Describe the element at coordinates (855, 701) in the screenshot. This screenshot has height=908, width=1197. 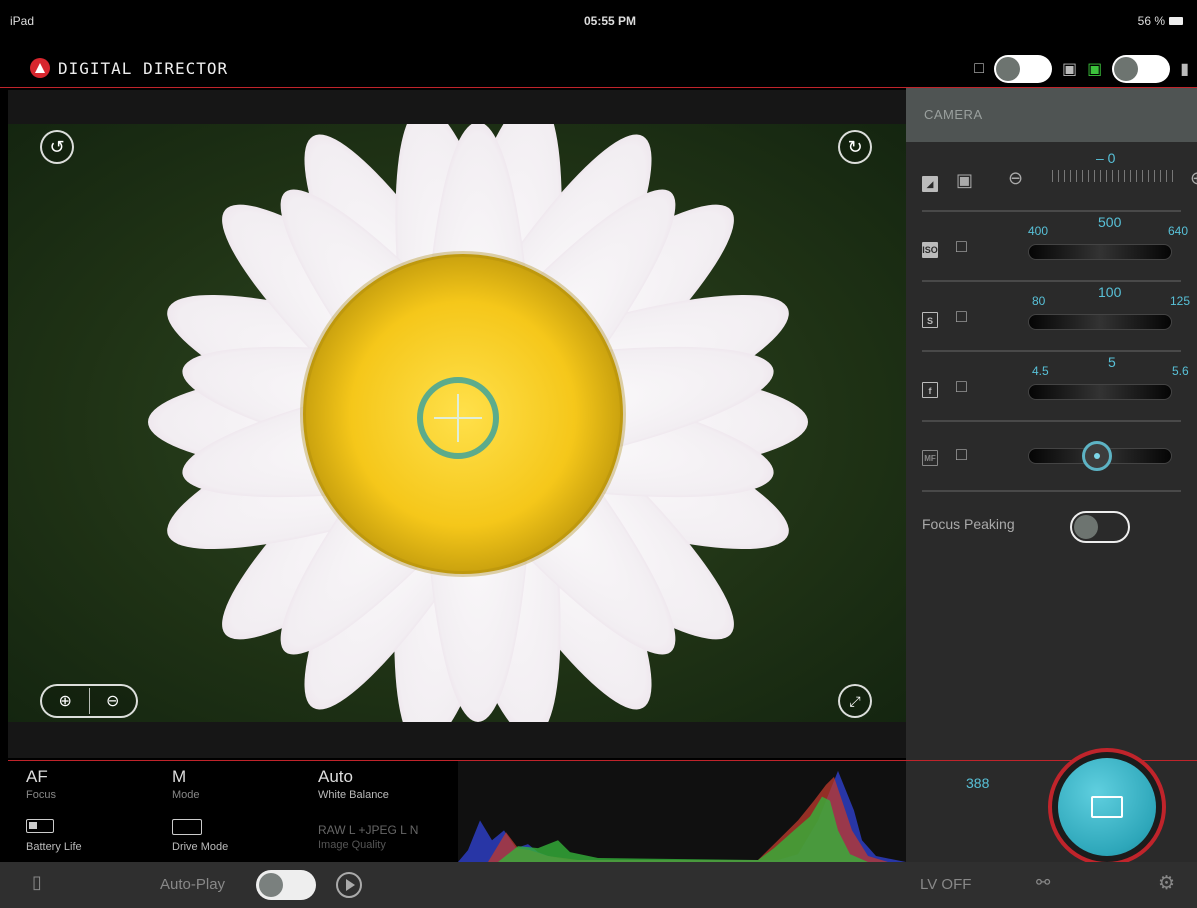
I see `fullscreen-button: ⤢` at that location.